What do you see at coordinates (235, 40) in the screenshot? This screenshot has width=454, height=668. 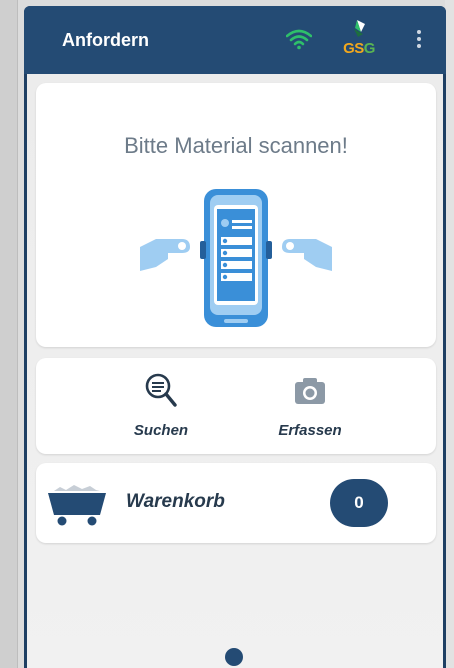 I see `app-bar: Anfordern GSG` at bounding box center [235, 40].